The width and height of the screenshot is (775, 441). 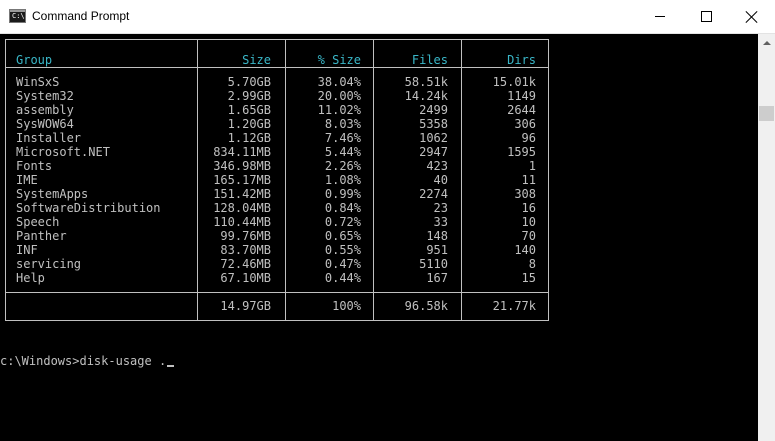 What do you see at coordinates (249, 96) in the screenshot?
I see `size-cell: 2.99GB` at bounding box center [249, 96].